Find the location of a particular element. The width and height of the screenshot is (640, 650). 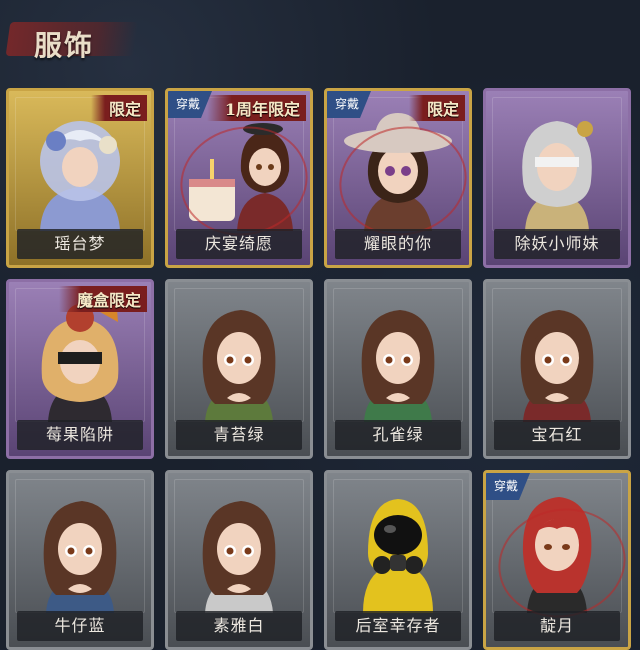

costume-name: 除妖小师妹 is located at coordinates (557, 244).